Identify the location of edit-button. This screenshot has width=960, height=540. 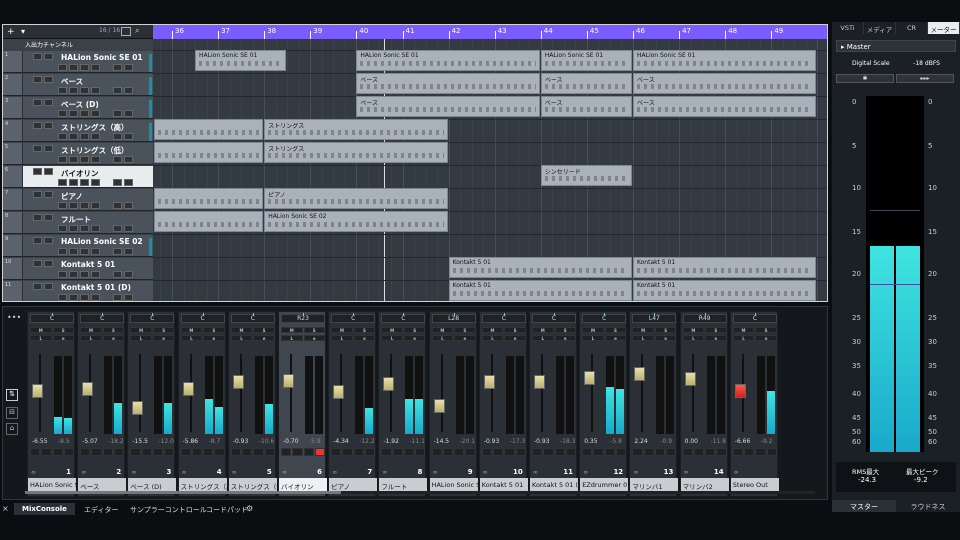
(84, 205).